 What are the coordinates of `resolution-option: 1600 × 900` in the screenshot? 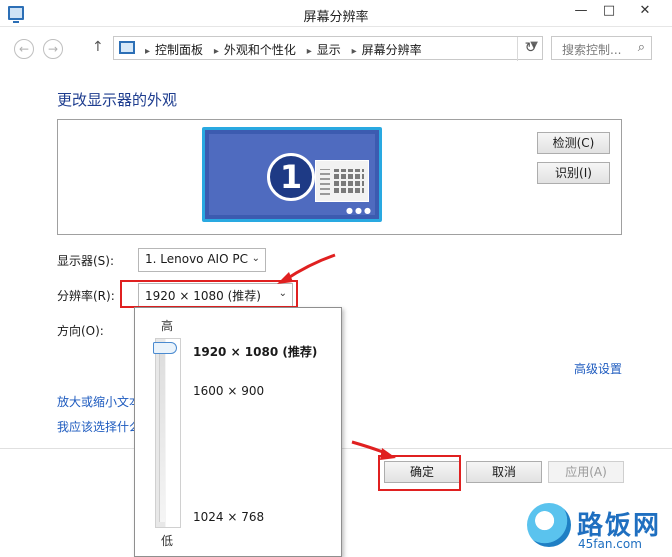 It's located at (228, 391).